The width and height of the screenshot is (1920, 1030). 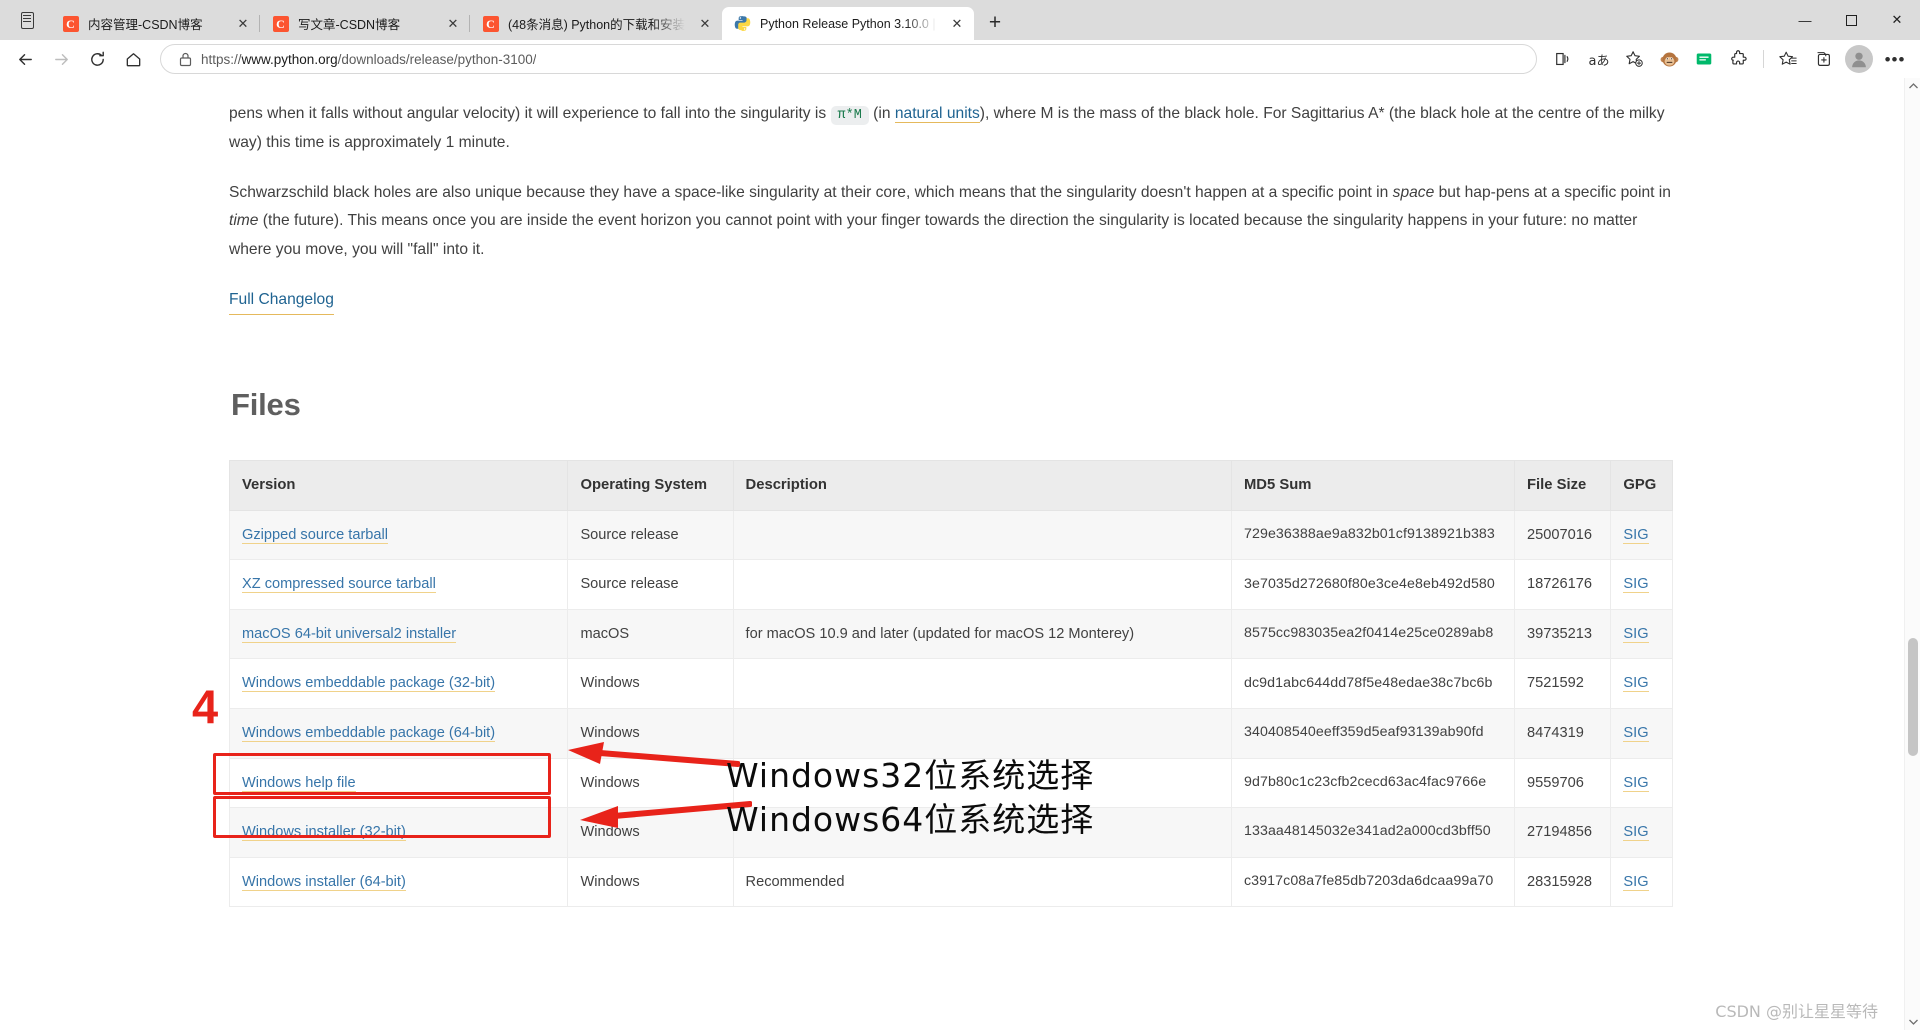 I want to click on paragraph-text-2: (in, so click(x=881, y=113).